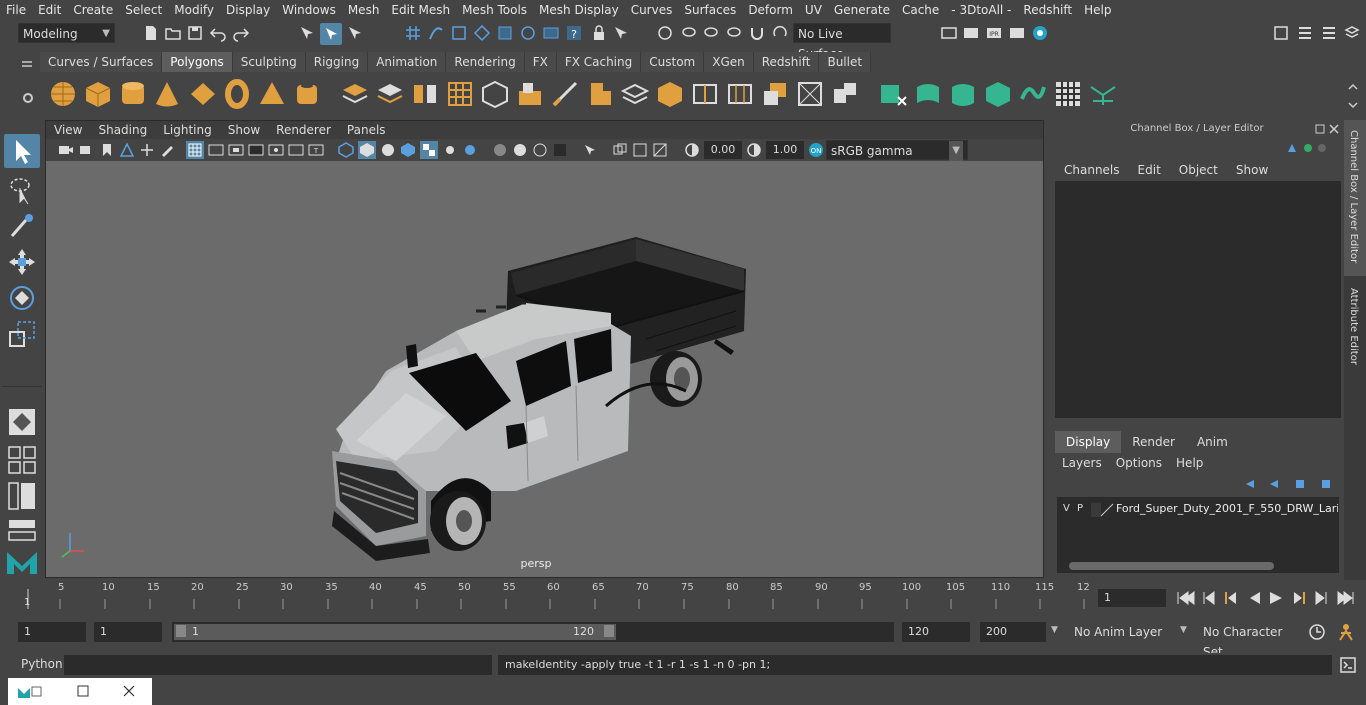 The image size is (1366, 705). Describe the element at coordinates (994, 33) in the screenshot. I see `ipr-render-icon: IPR` at that location.